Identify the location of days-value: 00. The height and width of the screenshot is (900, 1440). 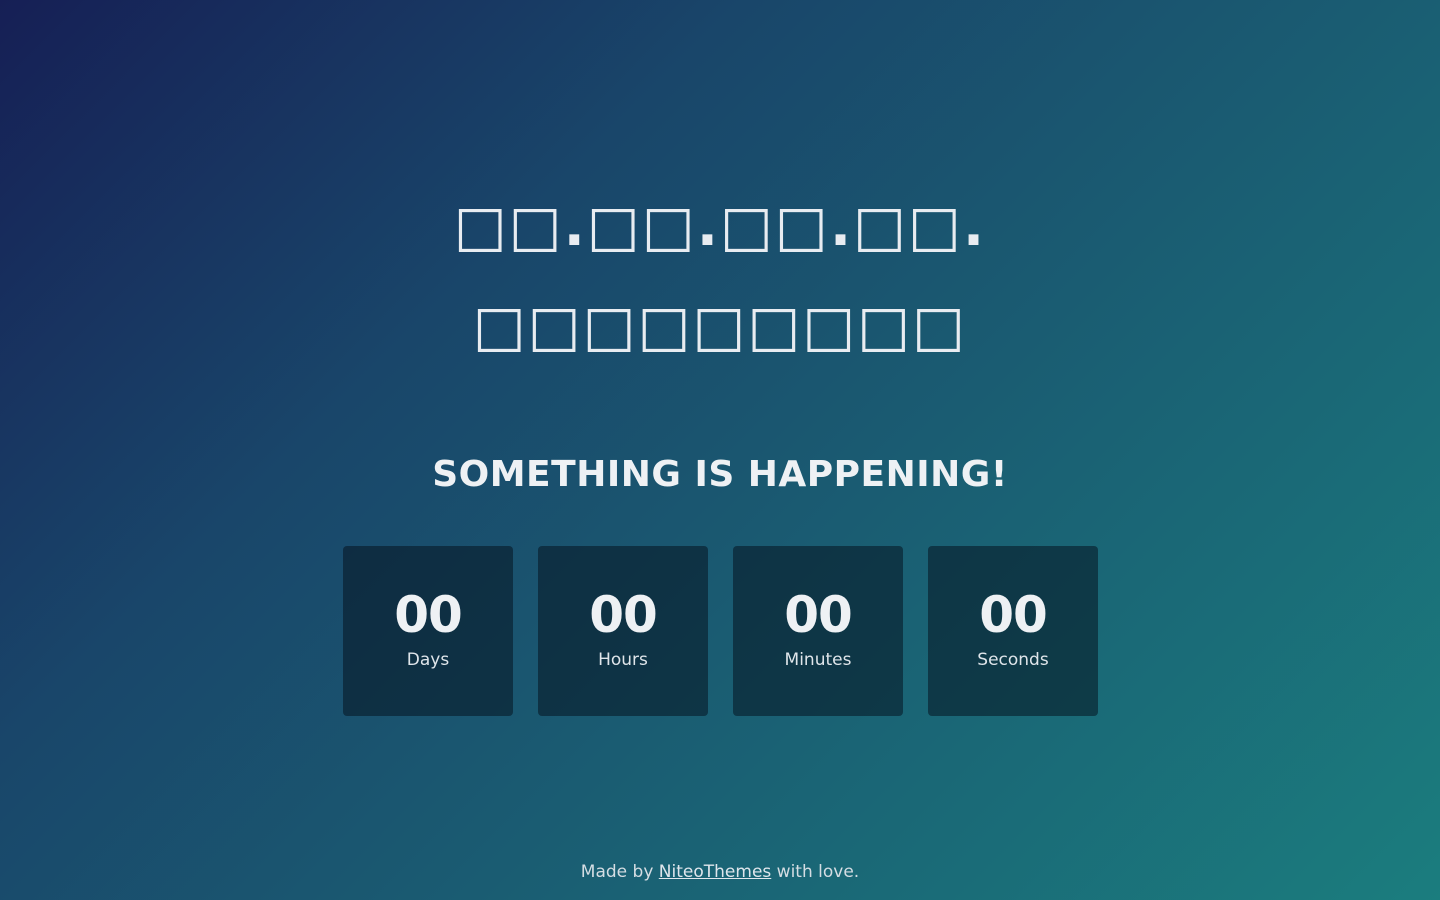
(428, 615).